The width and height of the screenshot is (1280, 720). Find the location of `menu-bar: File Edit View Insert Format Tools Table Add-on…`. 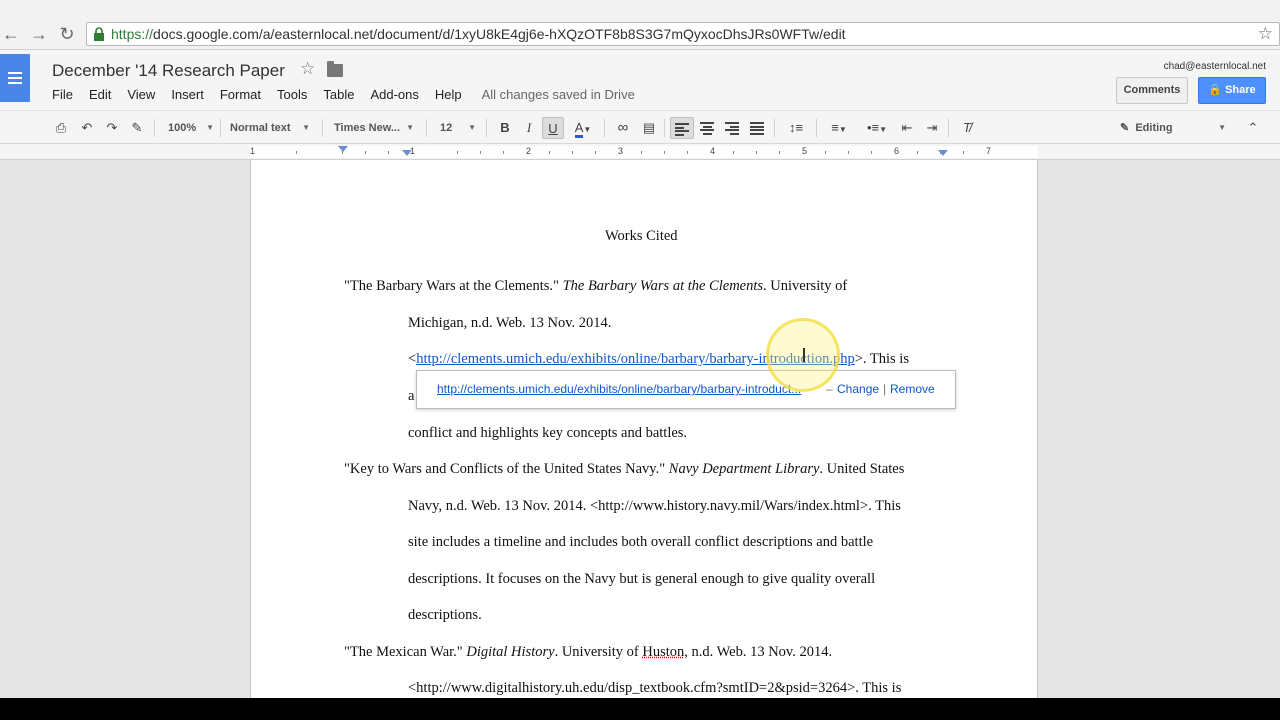

menu-bar: File Edit View Insert Format Tools Table Add-on… is located at coordinates (343, 94).